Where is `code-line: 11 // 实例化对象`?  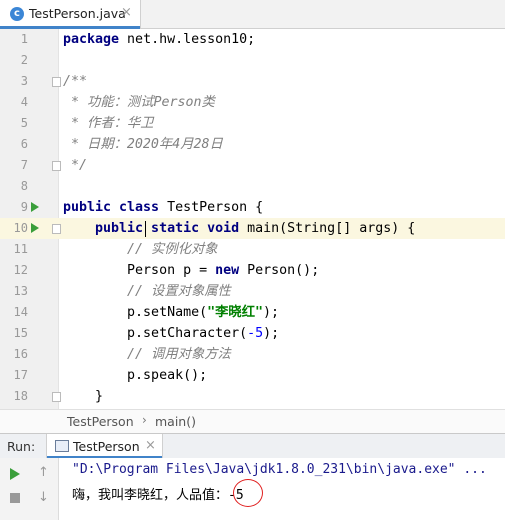
code-line: 11 // 实例化对象 is located at coordinates (252, 249).